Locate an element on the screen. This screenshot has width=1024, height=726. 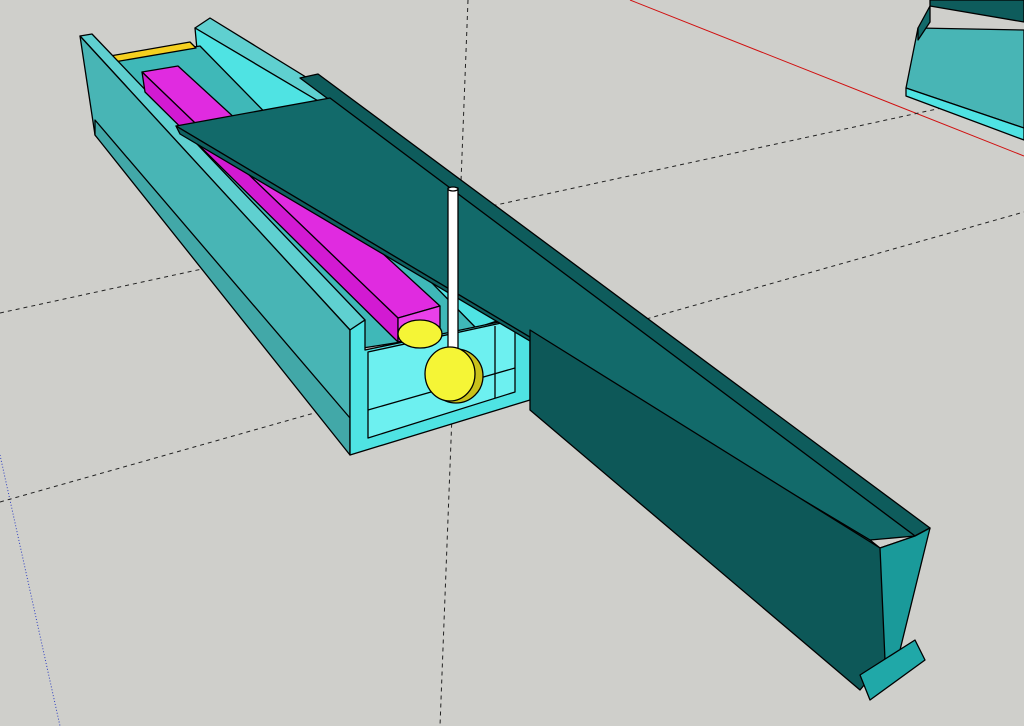
yellow-disc is located at coordinates (454, 375).